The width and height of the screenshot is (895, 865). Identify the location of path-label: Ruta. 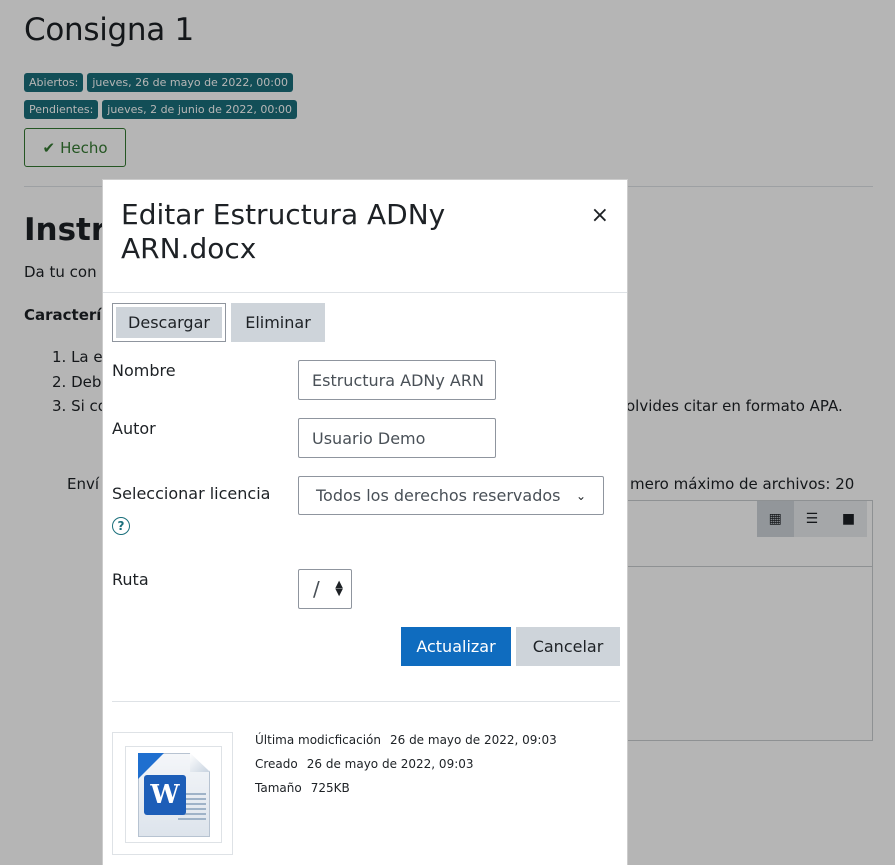
(130, 579).